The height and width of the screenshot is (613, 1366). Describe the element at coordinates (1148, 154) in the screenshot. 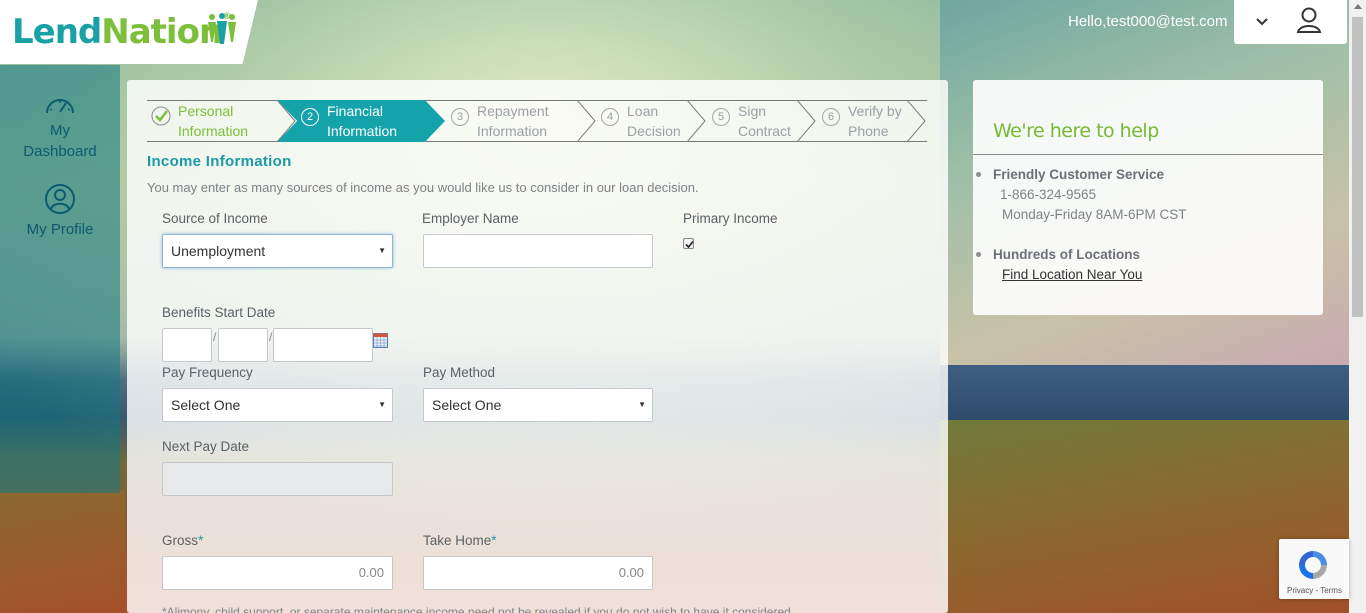

I see `help-divider` at that location.